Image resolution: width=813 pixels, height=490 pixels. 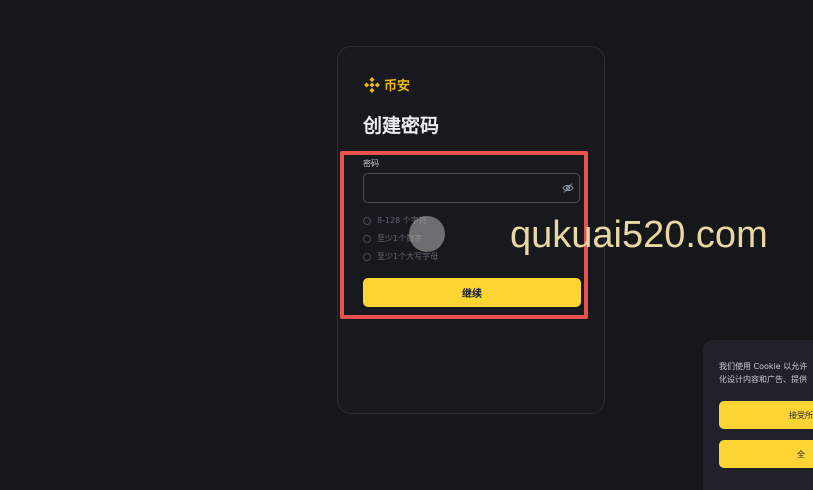 What do you see at coordinates (372, 84) in the screenshot?
I see `binance-logo-icon` at bounding box center [372, 84].